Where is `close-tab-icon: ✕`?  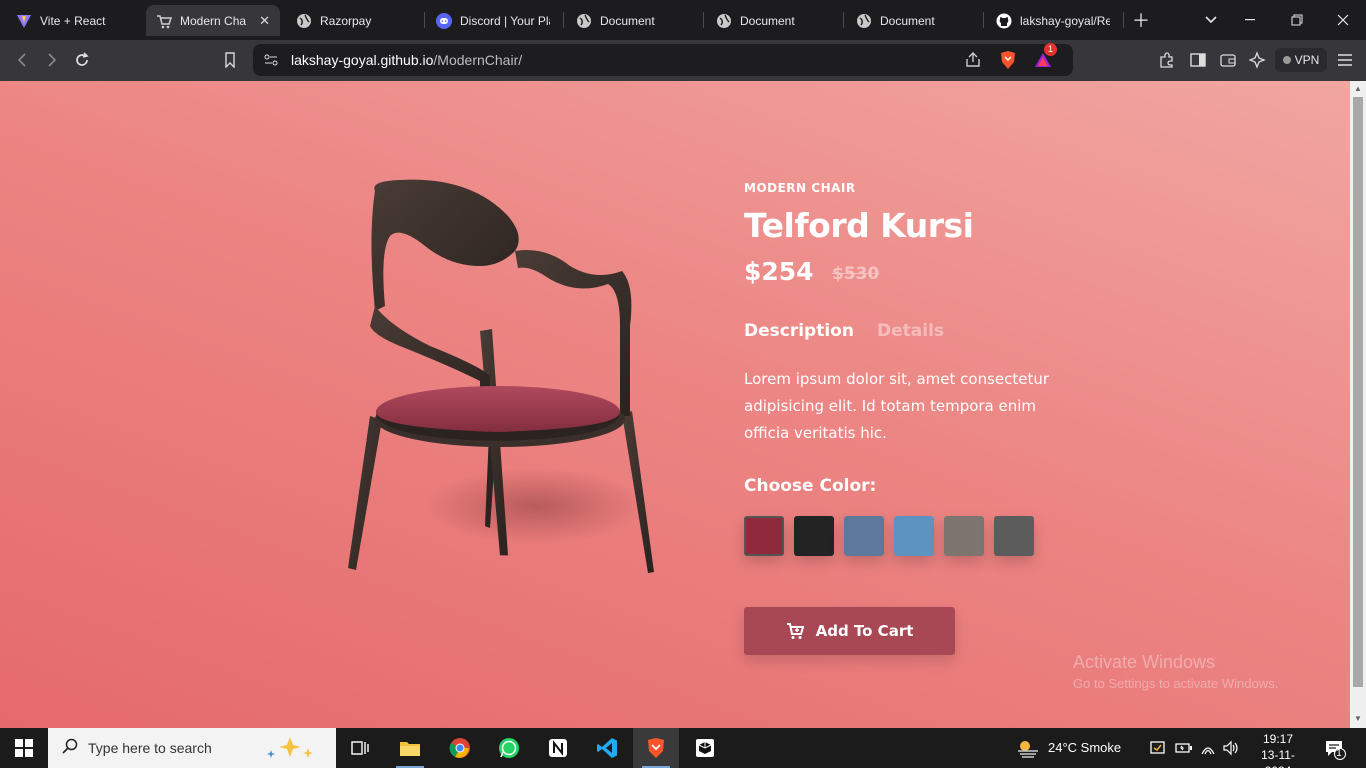 close-tab-icon: ✕ is located at coordinates (264, 21).